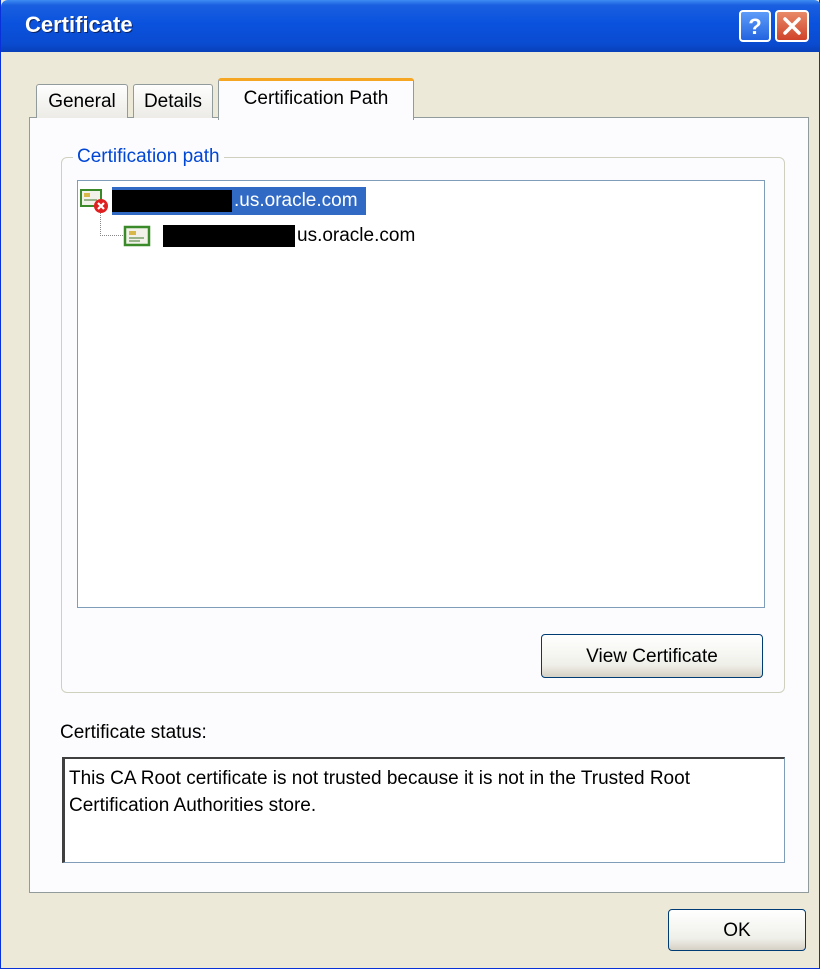 The height and width of the screenshot is (969, 820). What do you see at coordinates (652, 656) in the screenshot?
I see `view-certificate-button: View Certificate` at bounding box center [652, 656].